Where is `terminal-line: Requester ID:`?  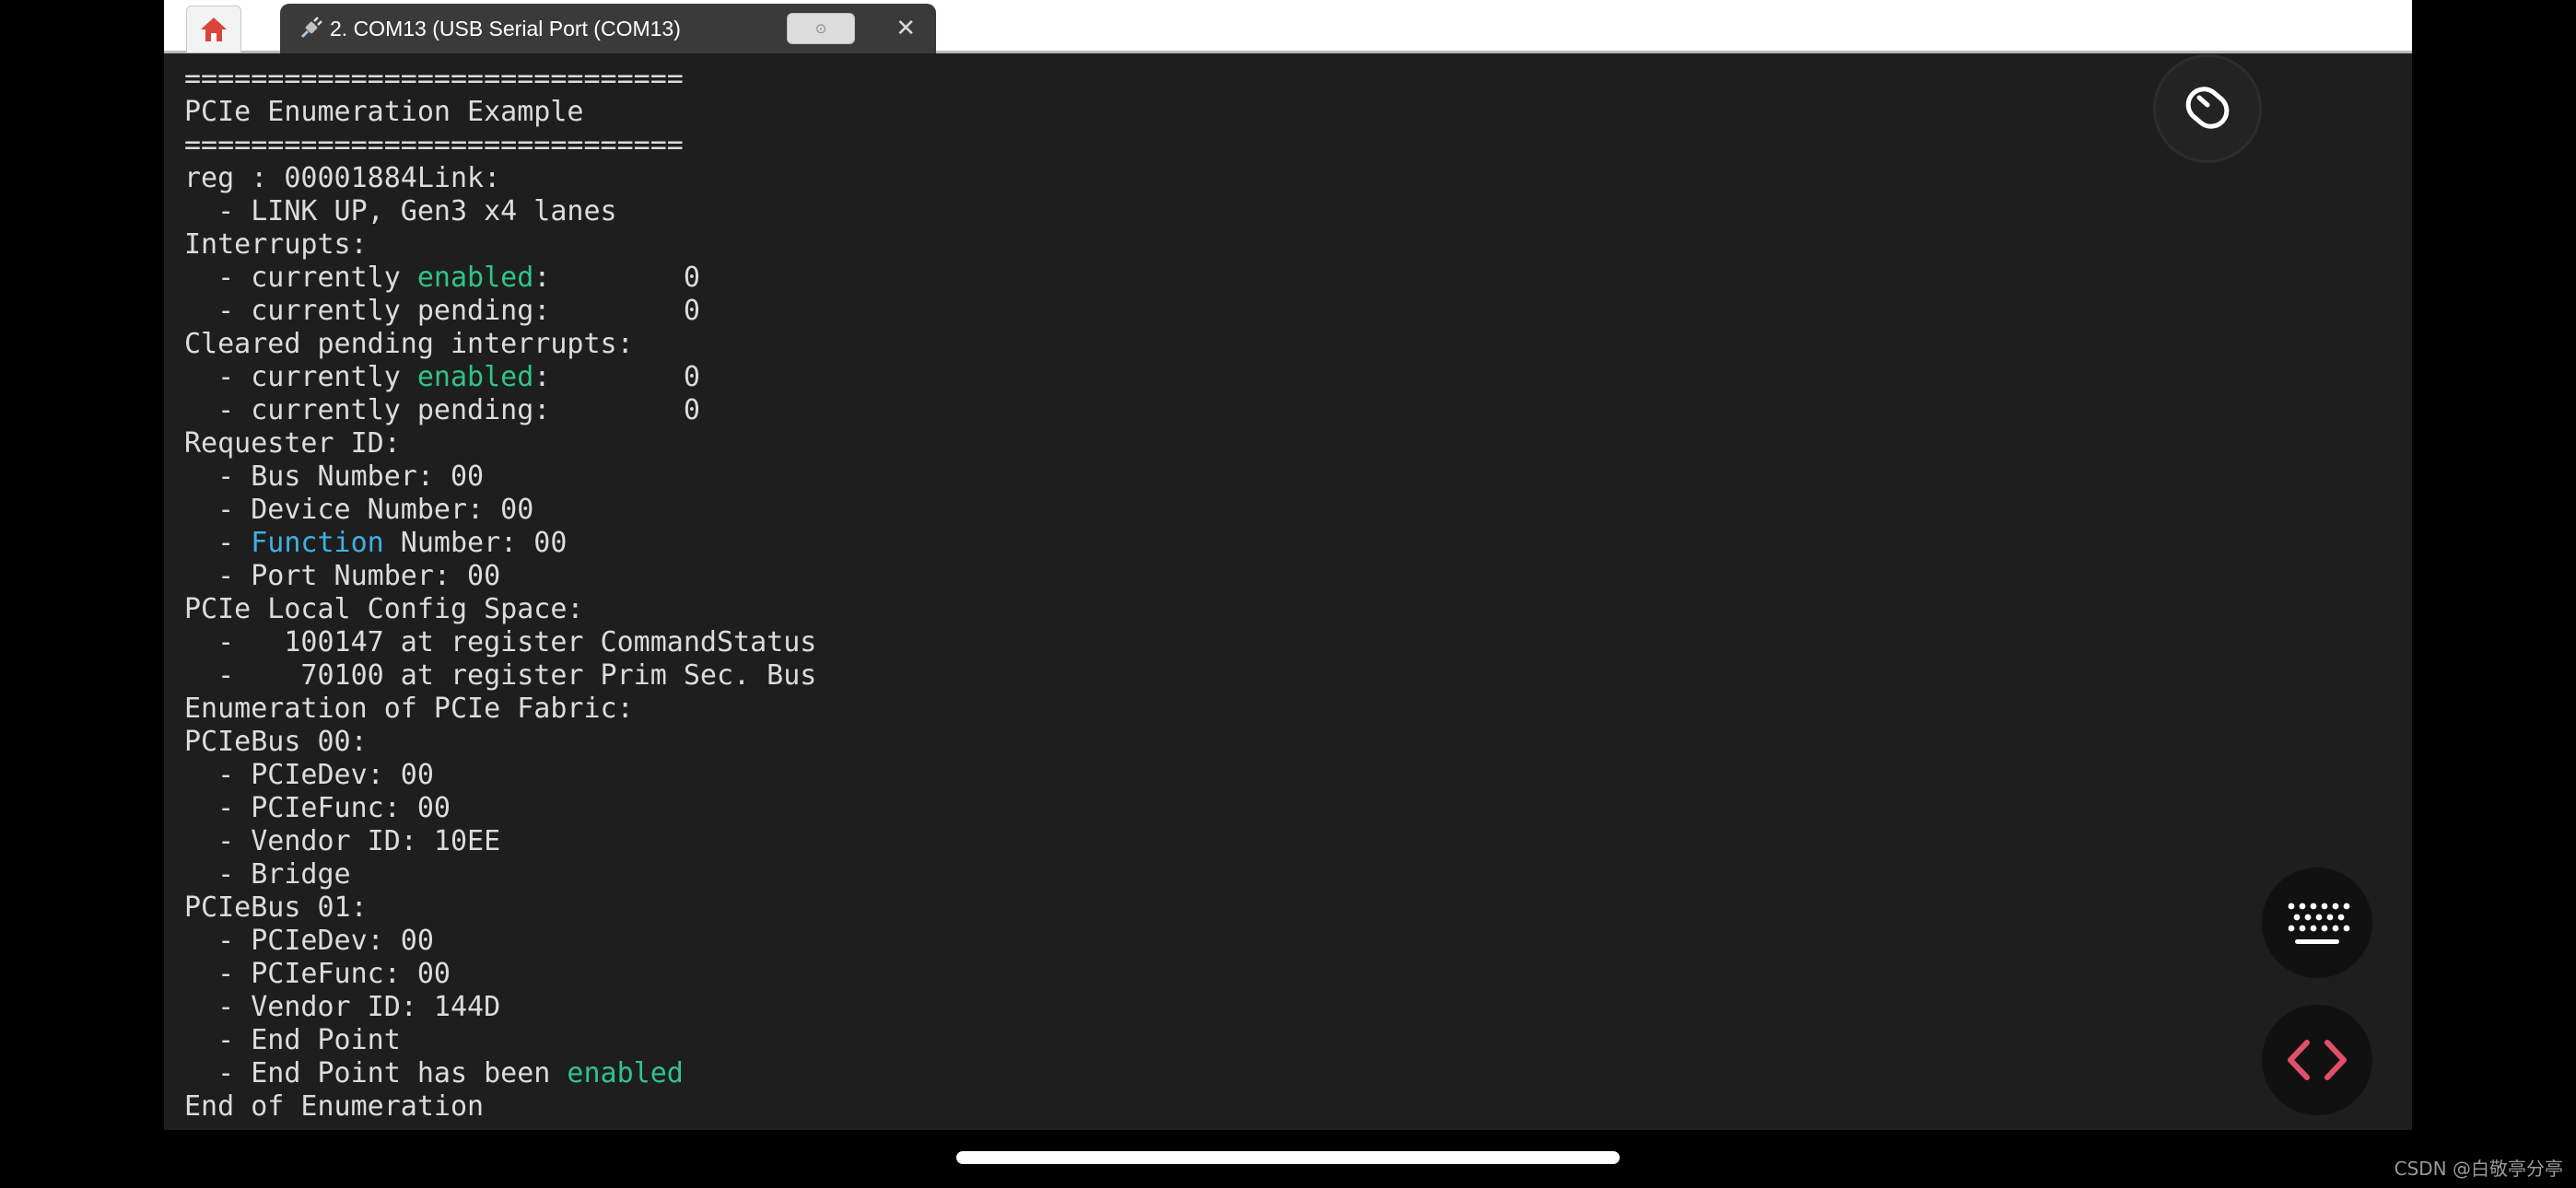 terminal-line: Requester ID: is located at coordinates (1289, 444).